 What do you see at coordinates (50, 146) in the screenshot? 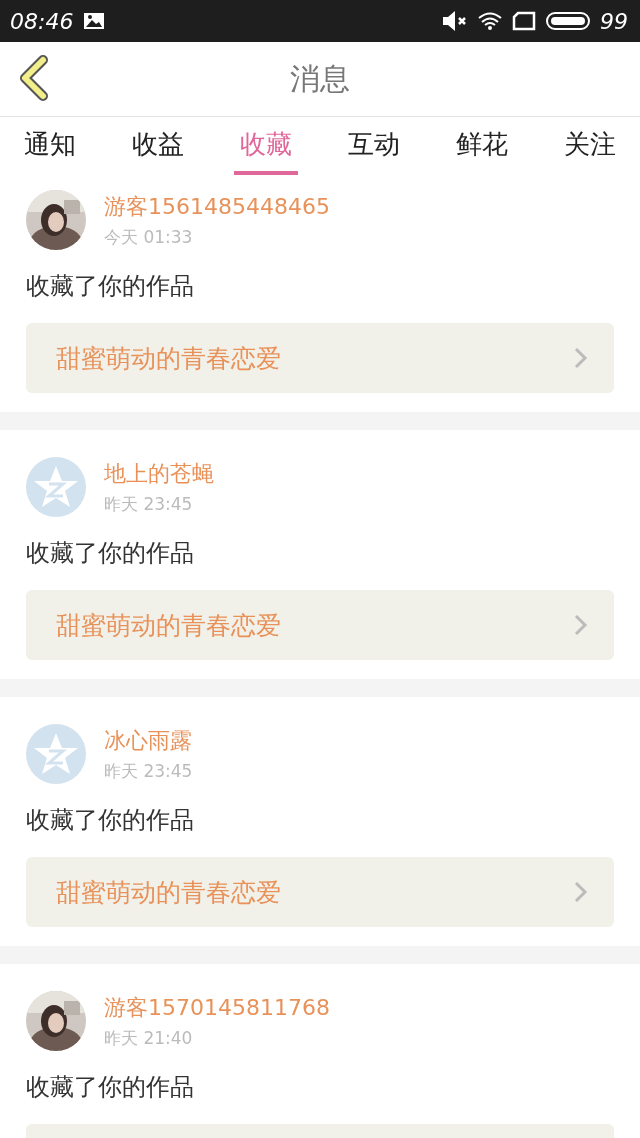
I see `tab: 通知` at bounding box center [50, 146].